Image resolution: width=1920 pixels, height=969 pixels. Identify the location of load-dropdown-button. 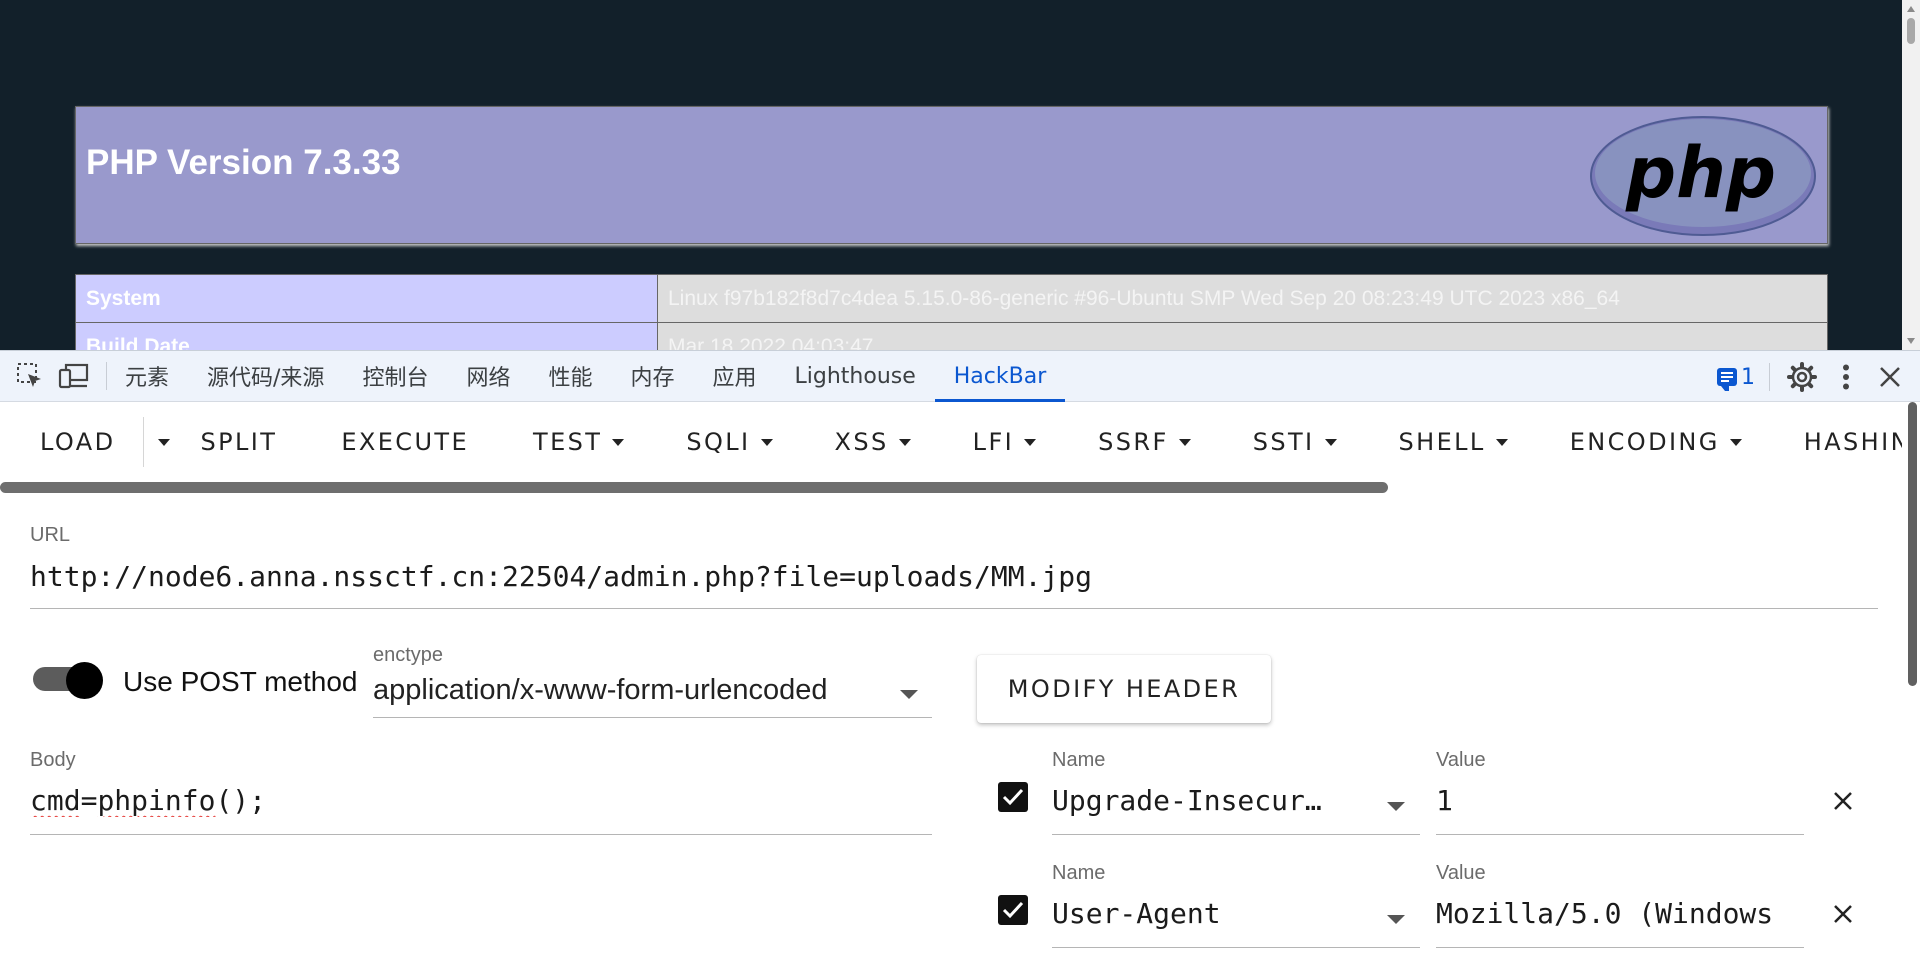
(162, 442).